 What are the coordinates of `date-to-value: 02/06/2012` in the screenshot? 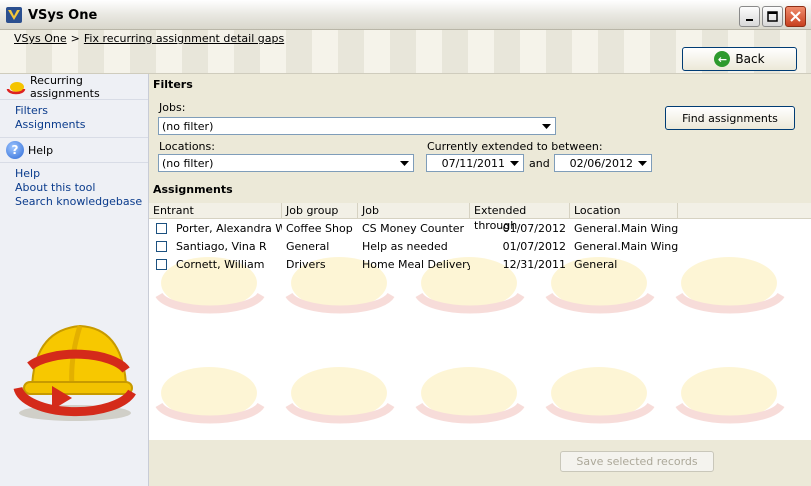 It's located at (601, 163).